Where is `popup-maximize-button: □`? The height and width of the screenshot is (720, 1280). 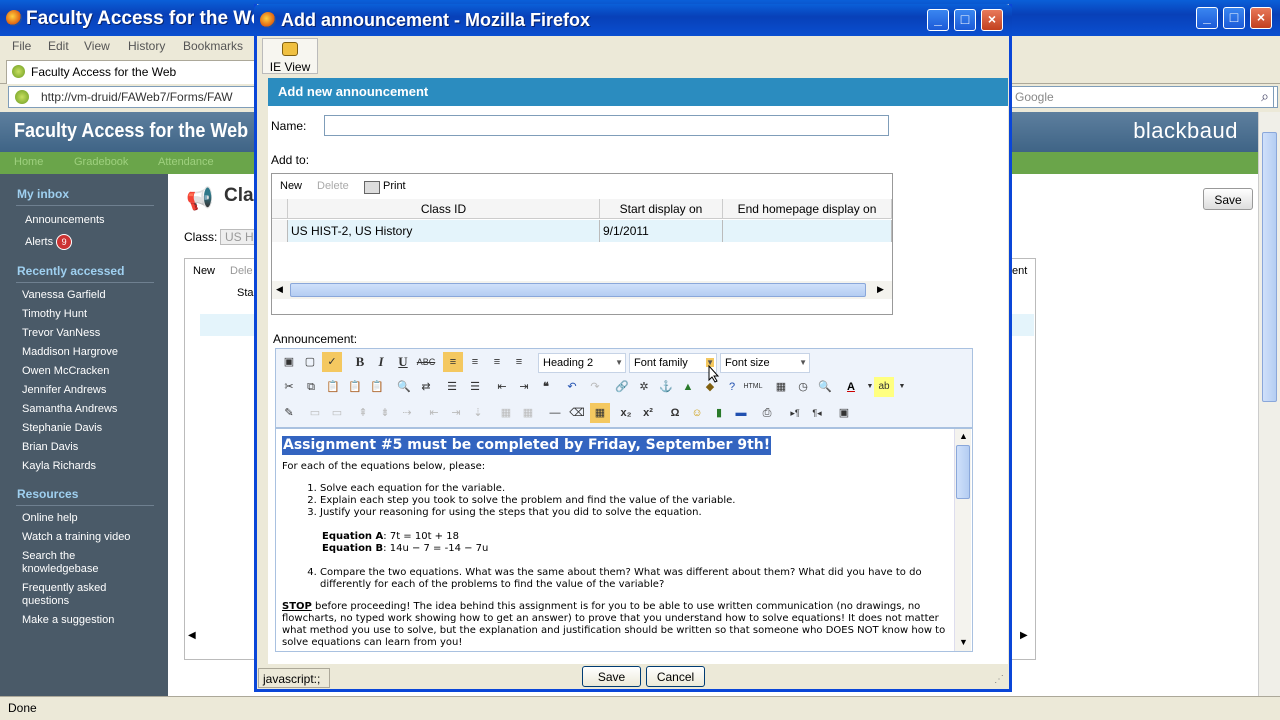
popup-maximize-button: □ is located at coordinates (965, 20).